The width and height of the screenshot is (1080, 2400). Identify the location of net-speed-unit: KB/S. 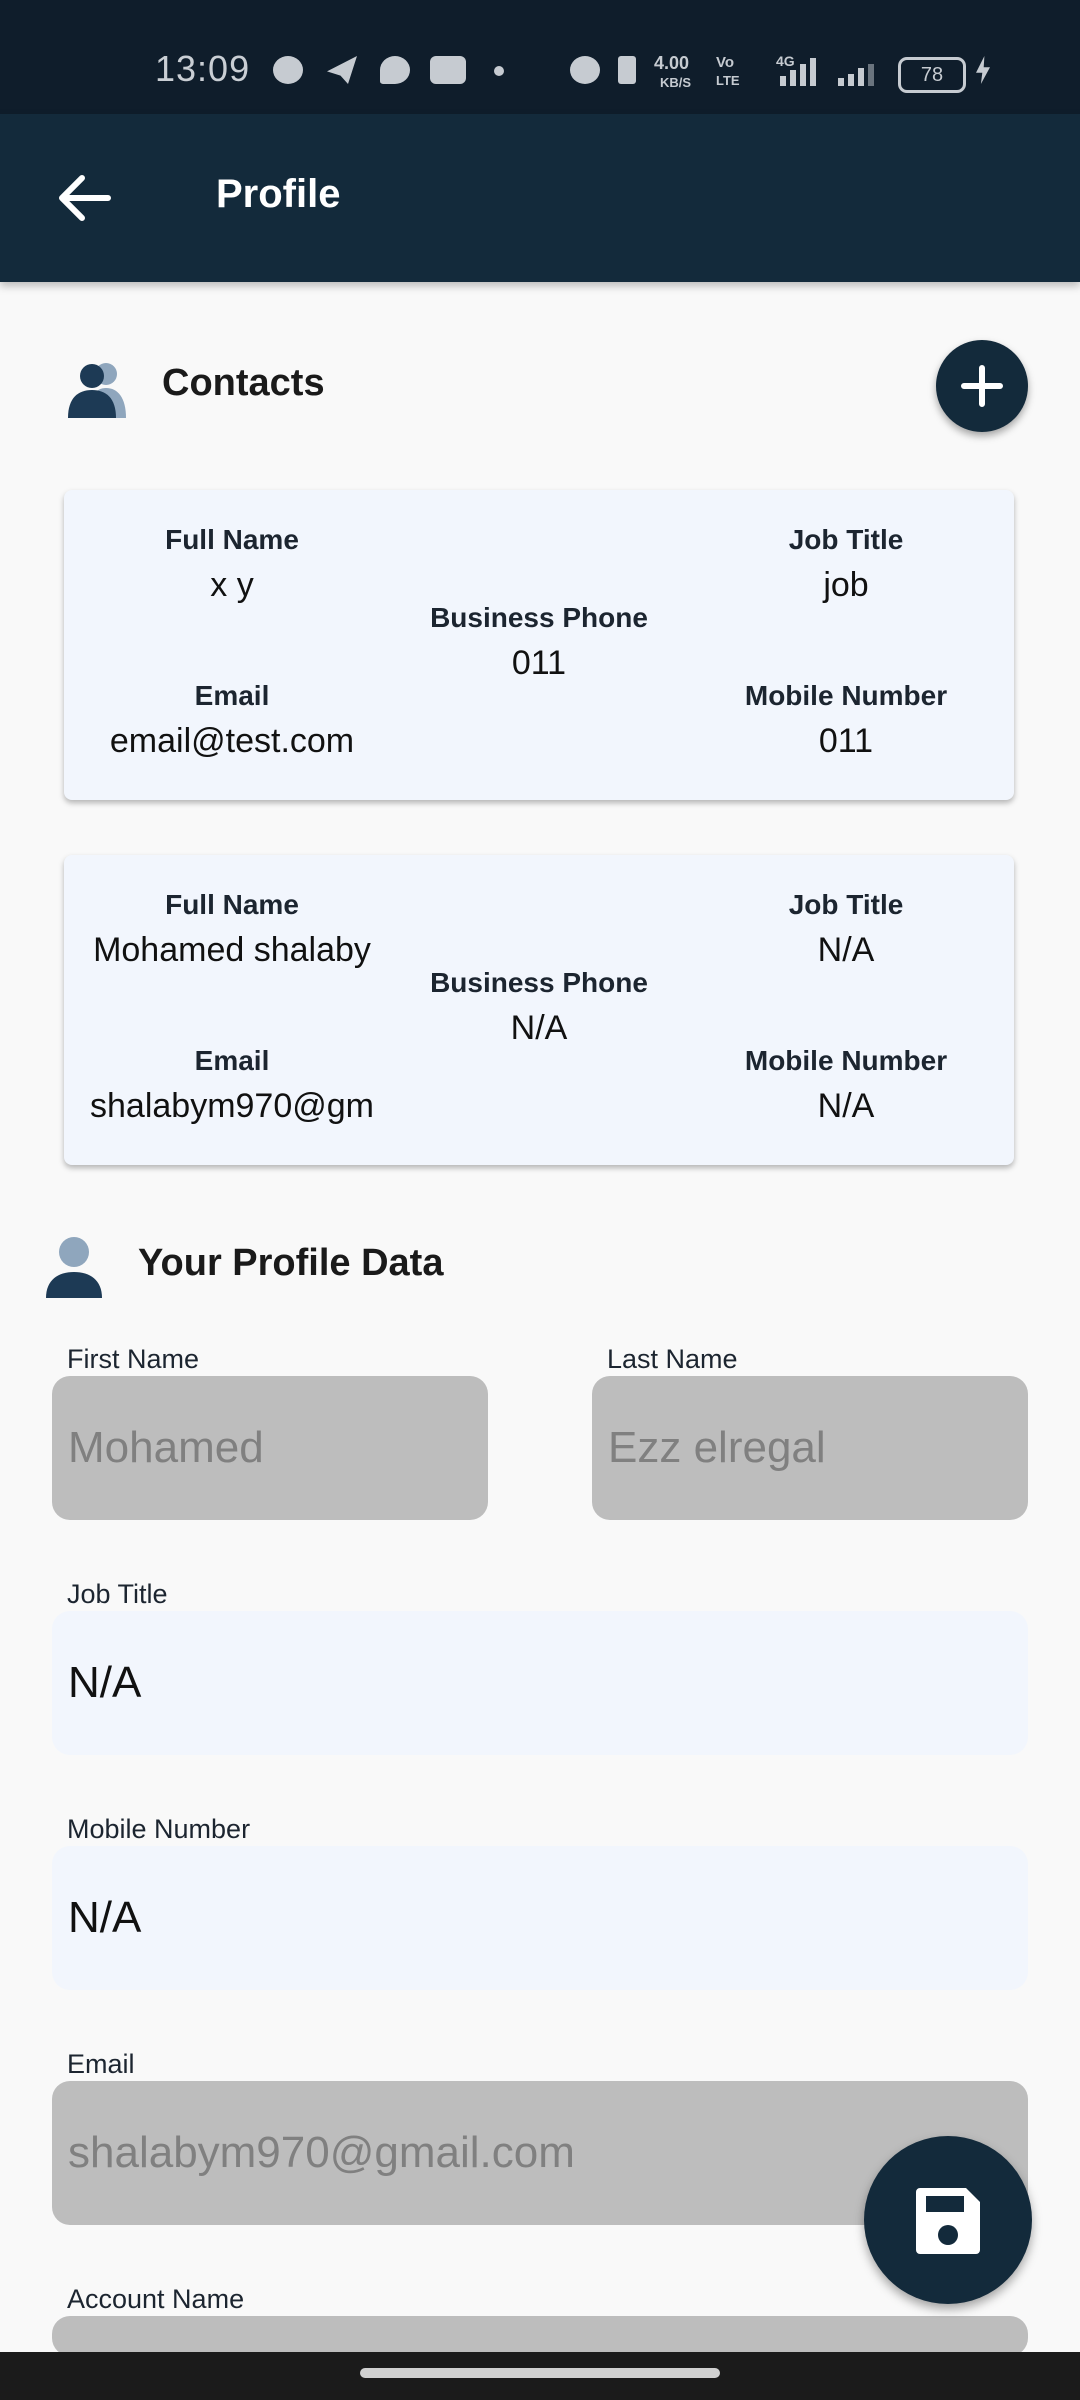
(676, 82).